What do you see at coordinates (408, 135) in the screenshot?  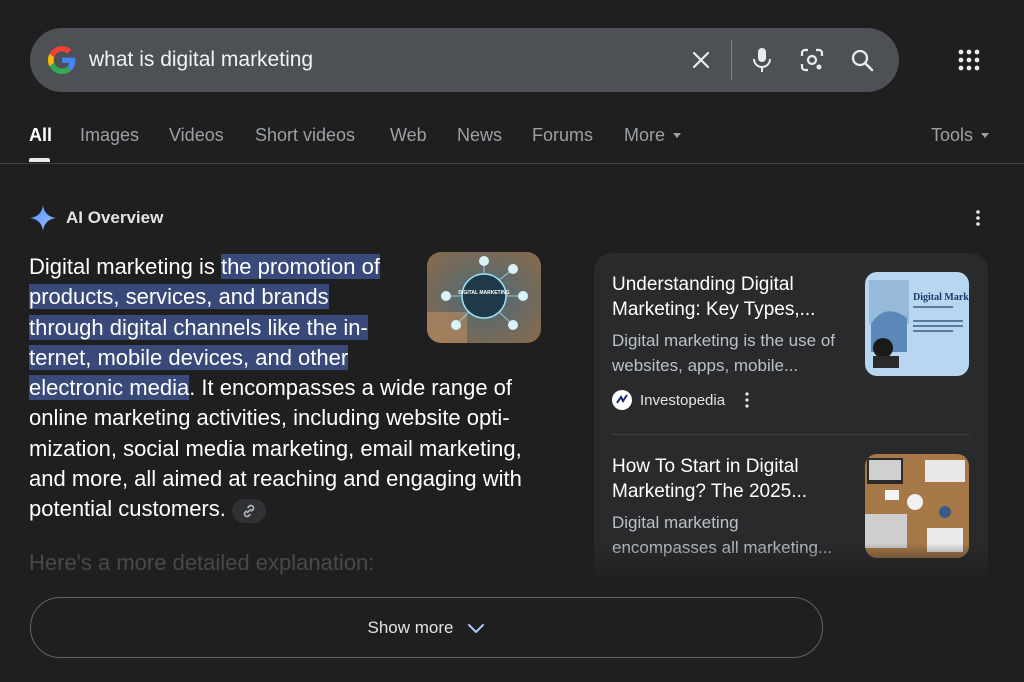 I see `tab-web: Web` at bounding box center [408, 135].